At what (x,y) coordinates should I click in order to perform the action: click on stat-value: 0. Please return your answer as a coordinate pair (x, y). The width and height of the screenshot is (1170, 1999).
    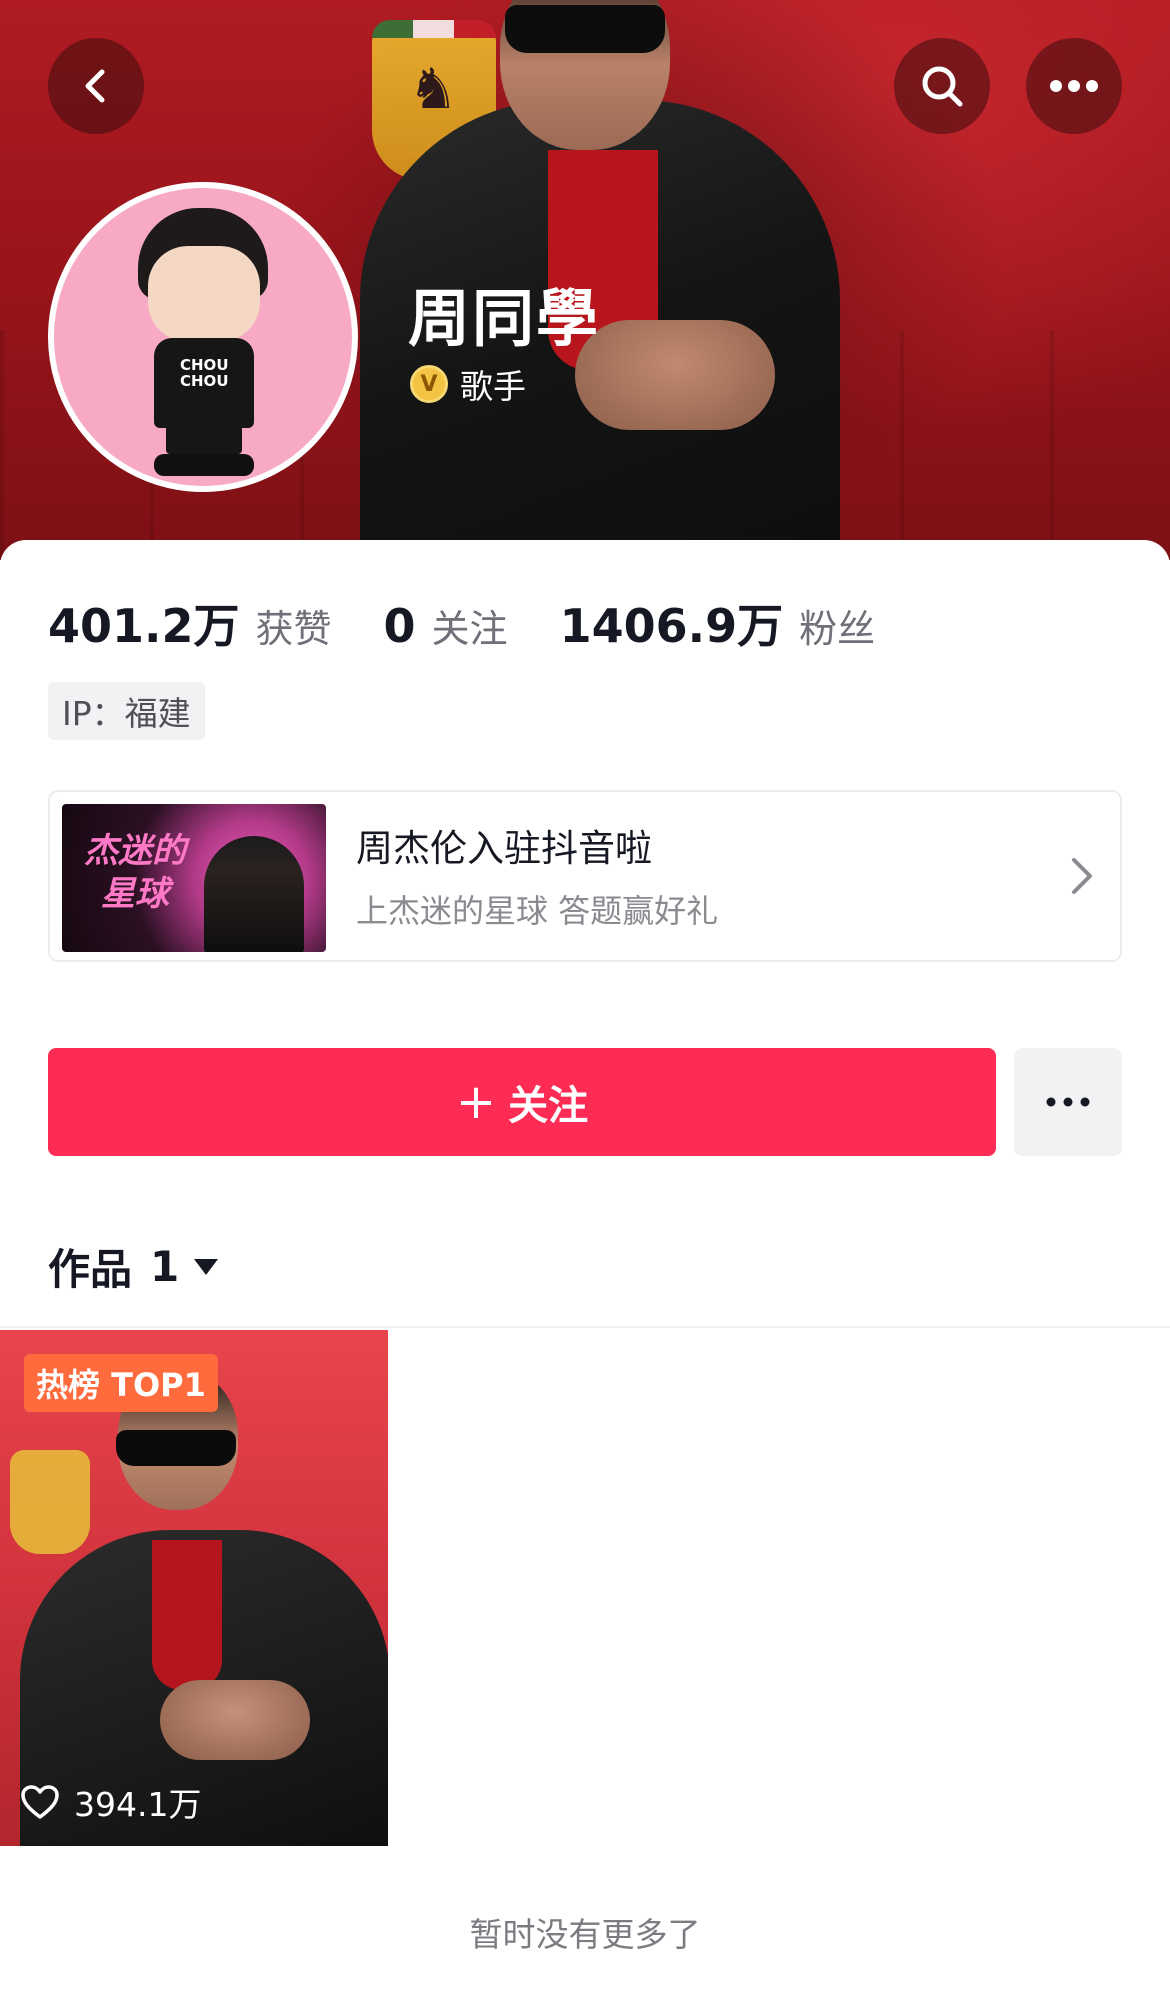
    Looking at the image, I should click on (399, 626).